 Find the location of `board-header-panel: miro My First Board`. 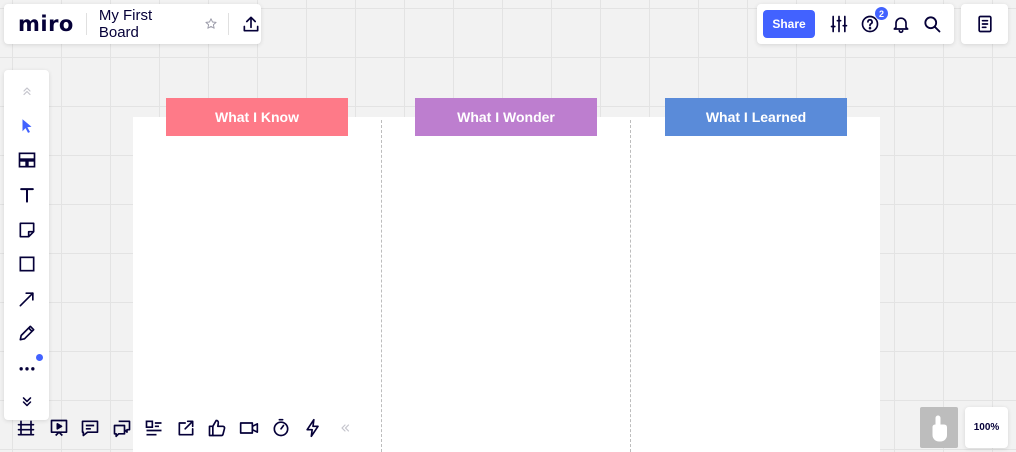

board-header-panel: miro My First Board is located at coordinates (132, 24).